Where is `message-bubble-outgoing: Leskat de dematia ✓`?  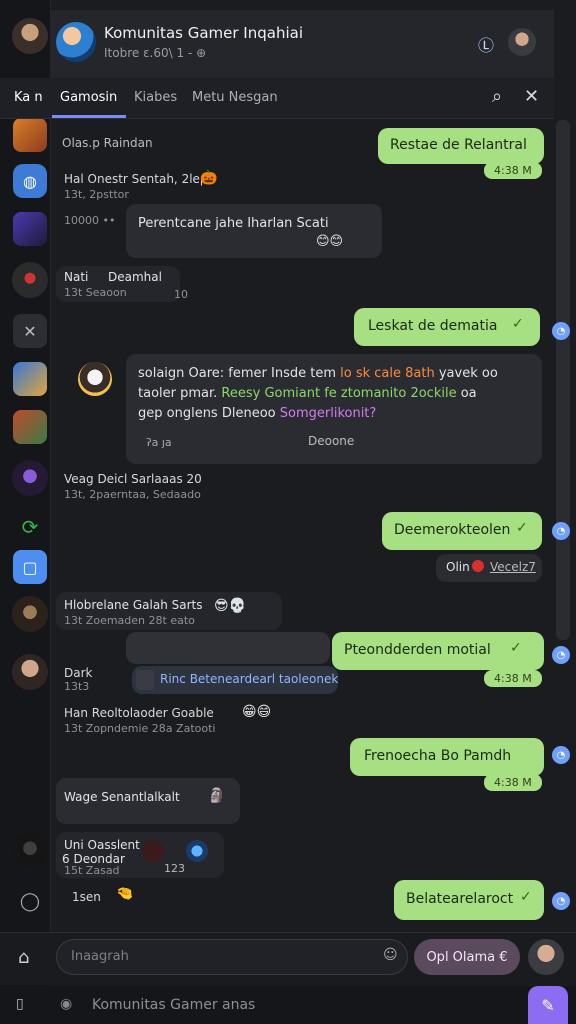
message-bubble-outgoing: Leskat de dematia ✓ is located at coordinates (447, 327).